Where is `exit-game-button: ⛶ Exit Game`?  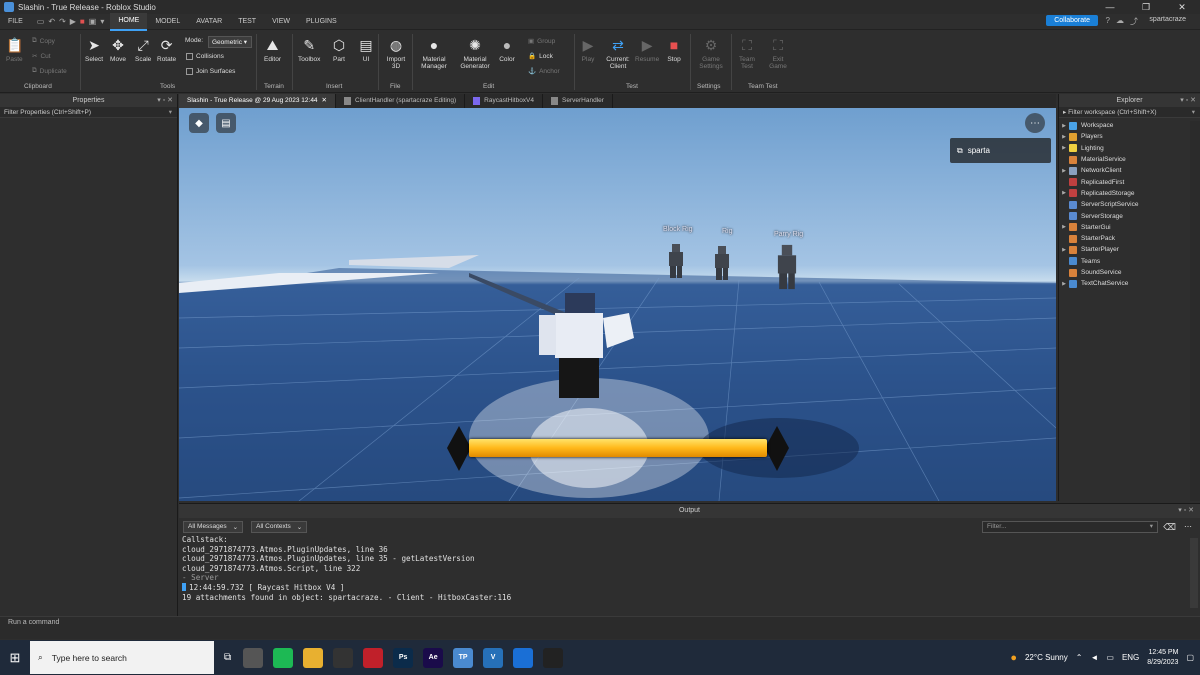 exit-game-button: ⛶ Exit Game is located at coordinates (778, 53).